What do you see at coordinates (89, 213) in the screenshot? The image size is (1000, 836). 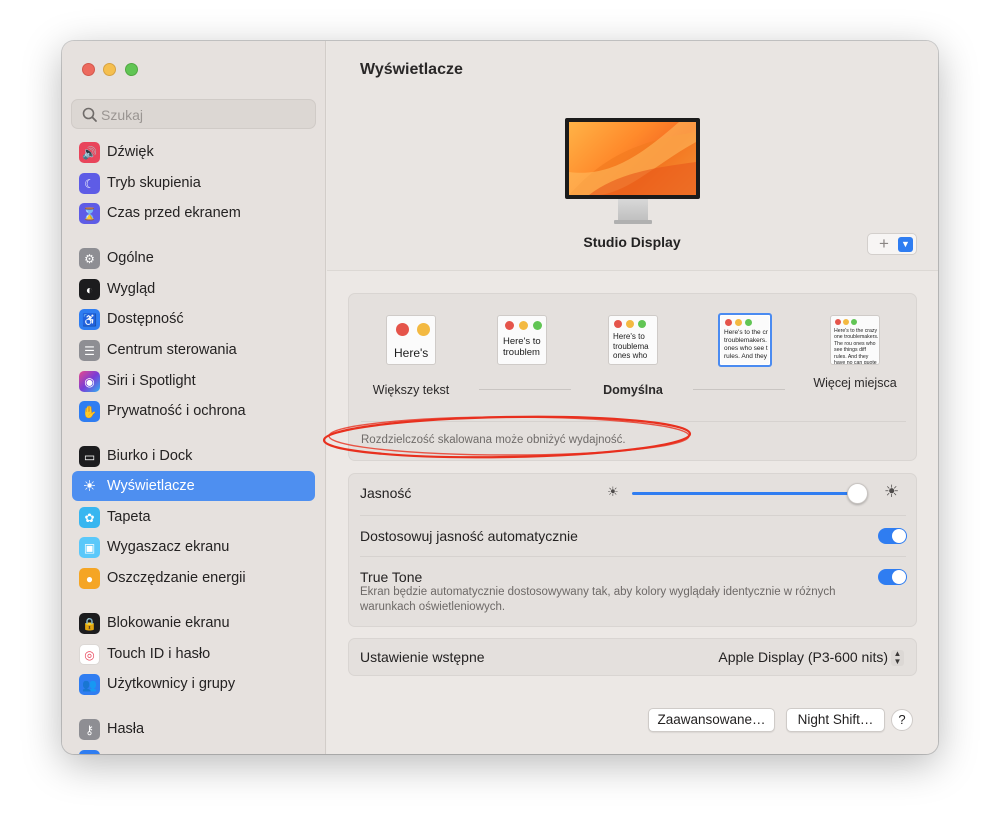 I see `hourglass-icon: ⌛` at bounding box center [89, 213].